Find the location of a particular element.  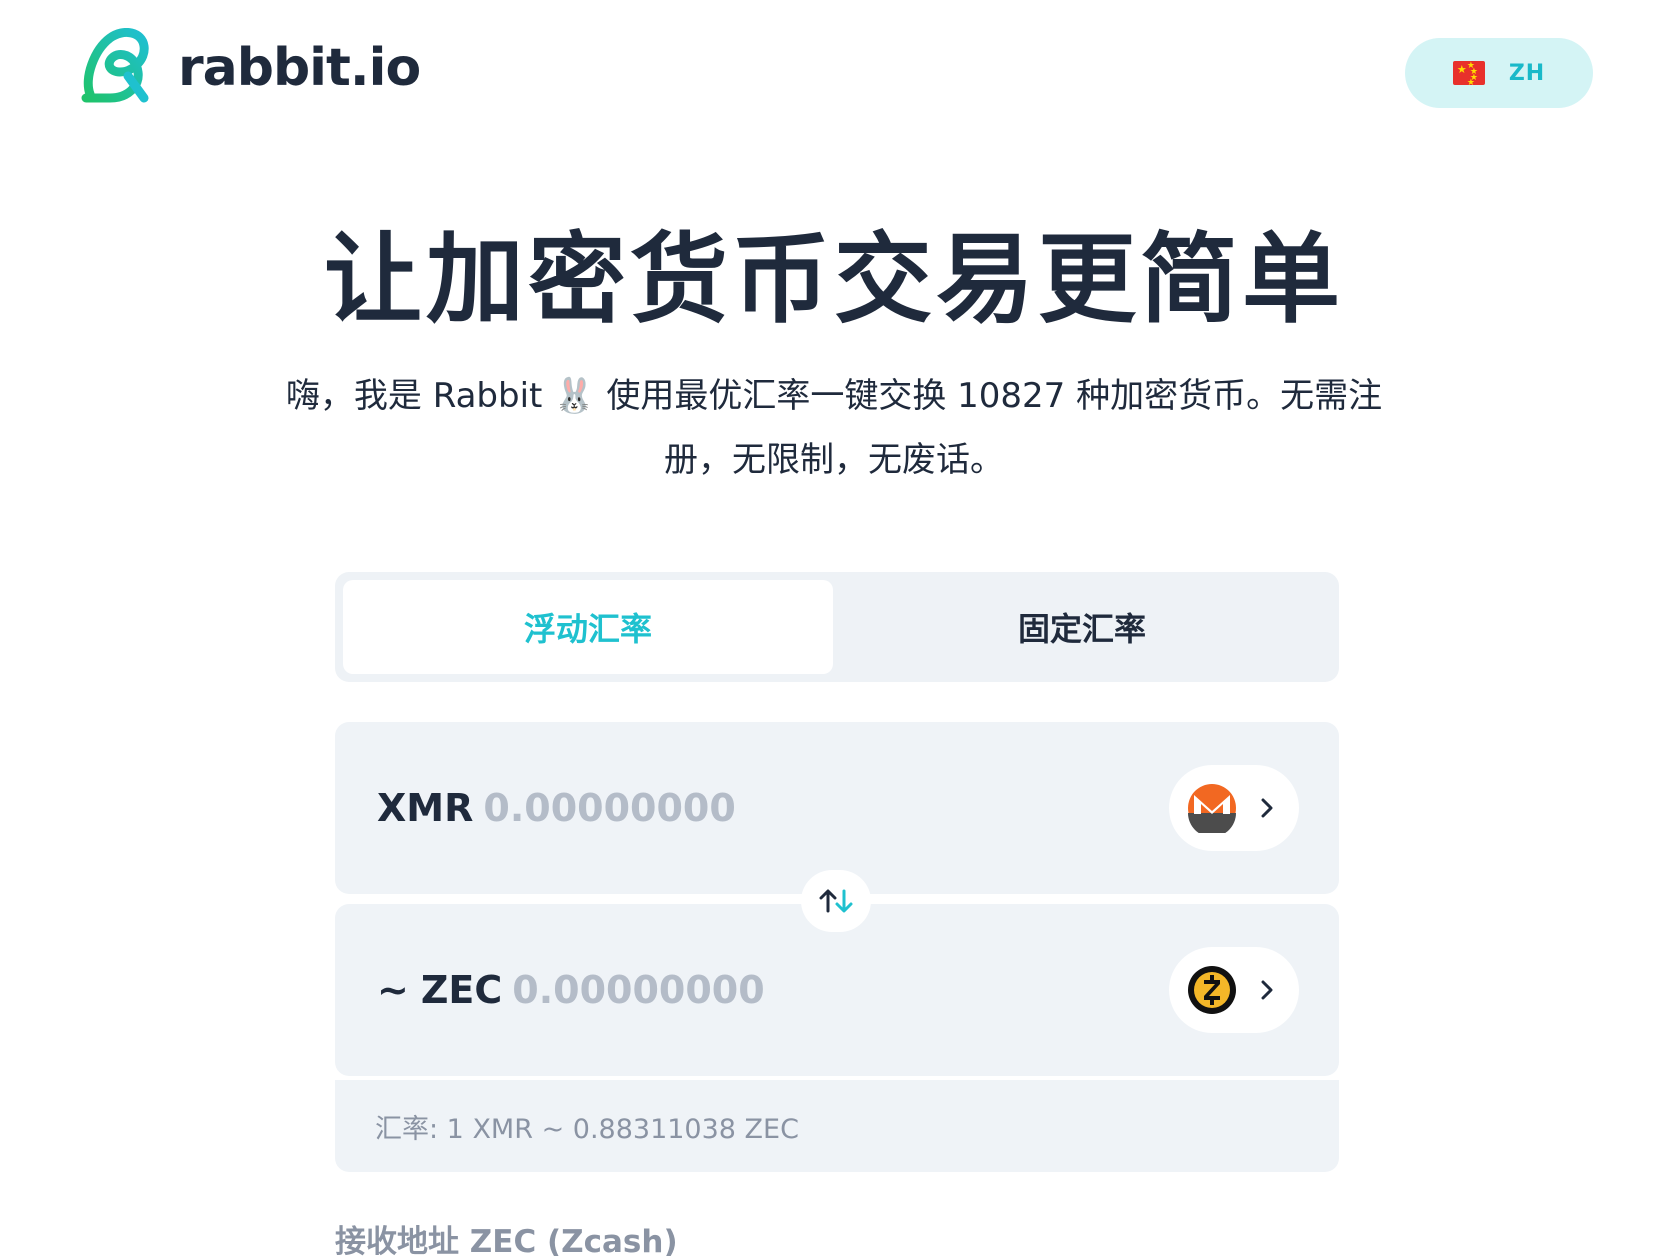

swap-arrows-icon is located at coordinates (836, 901).